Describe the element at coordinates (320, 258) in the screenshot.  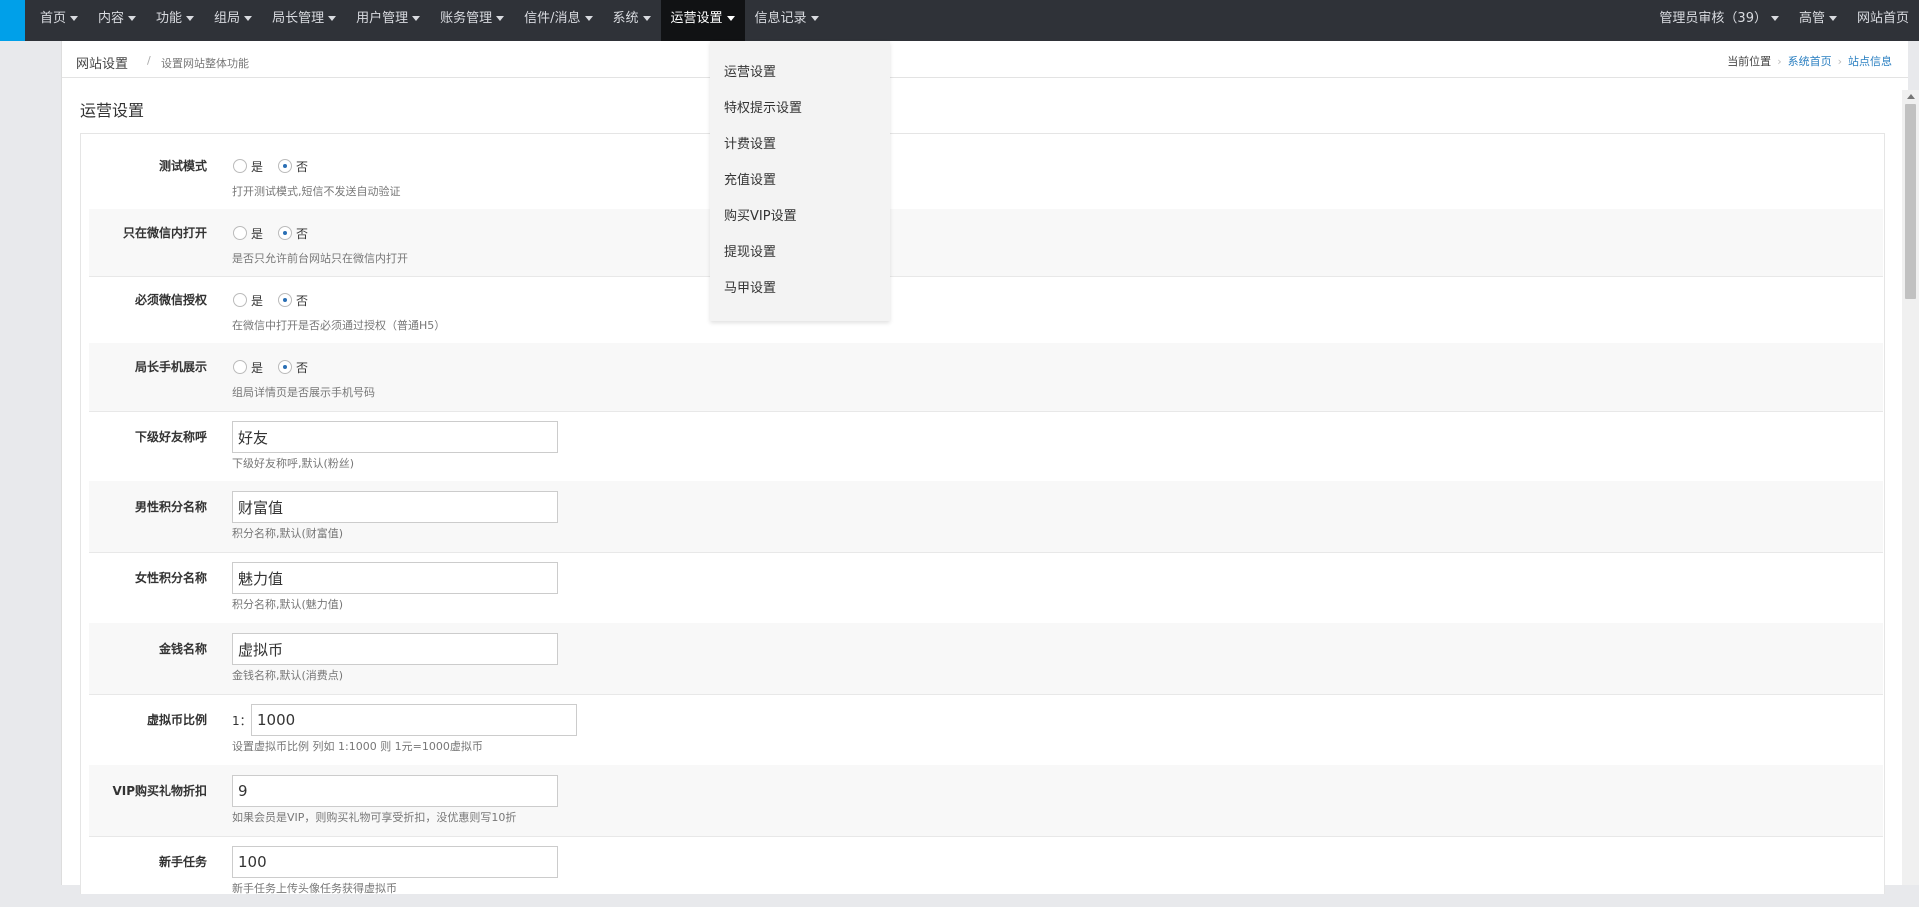
I see `field-hint: 是否只允许前台网站只在微信内打开` at that location.